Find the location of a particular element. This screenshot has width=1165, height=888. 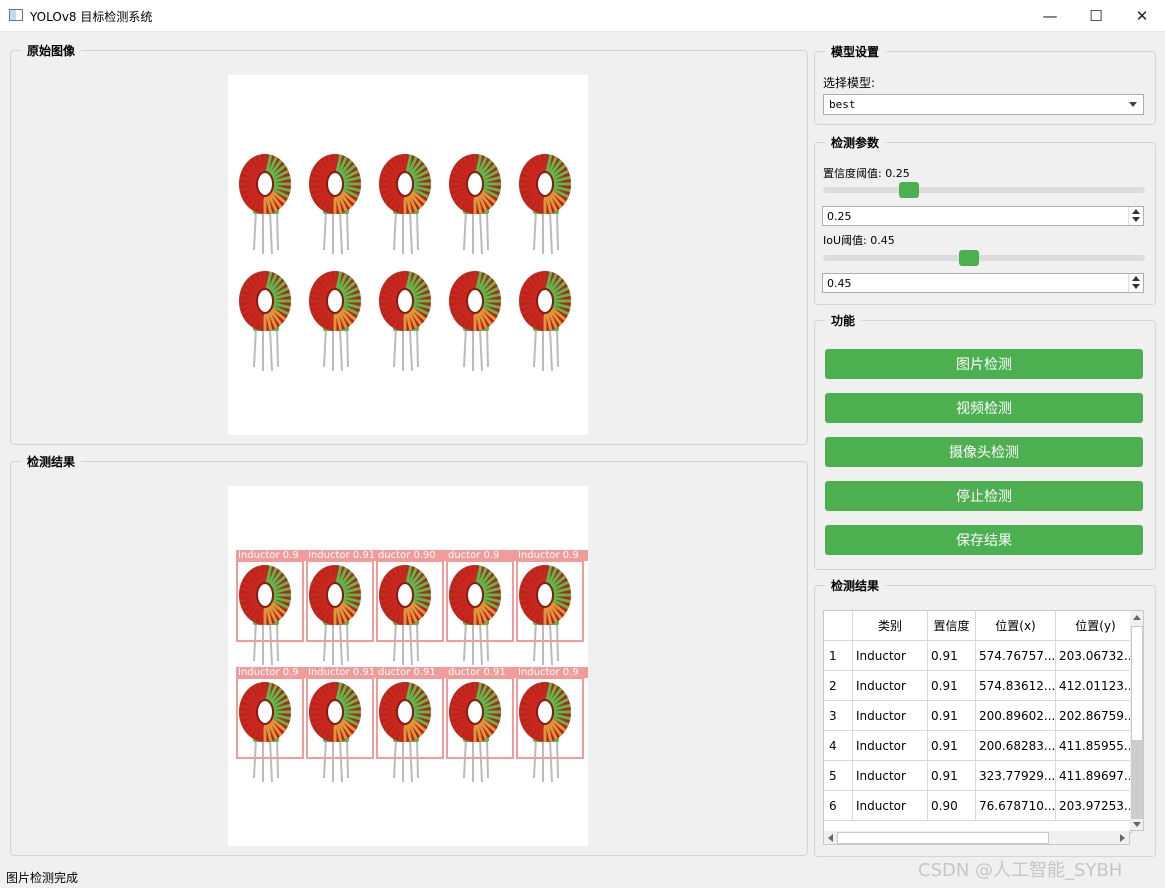

model-settings-title: 模型设置 is located at coordinates (855, 51).